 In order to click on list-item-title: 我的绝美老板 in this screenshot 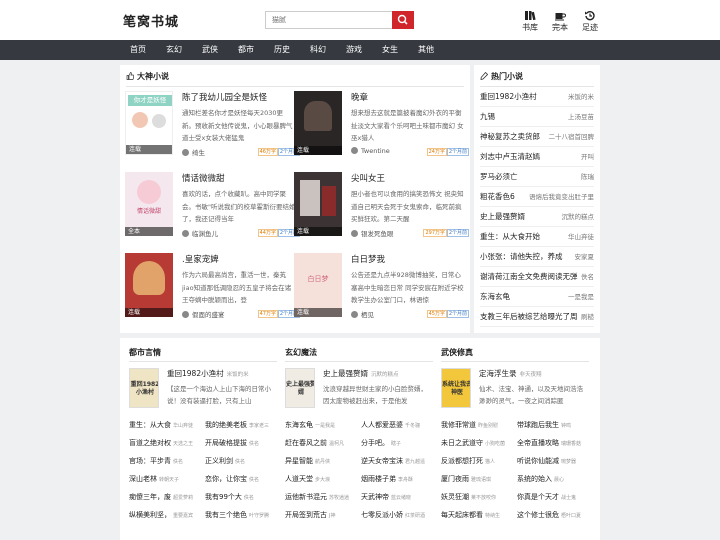, I will do `click(226, 425)`.